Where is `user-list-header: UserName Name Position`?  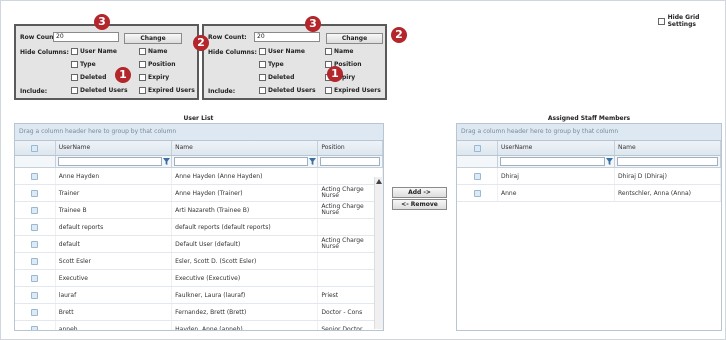 user-list-header: UserName Name Position is located at coordinates (199, 148).